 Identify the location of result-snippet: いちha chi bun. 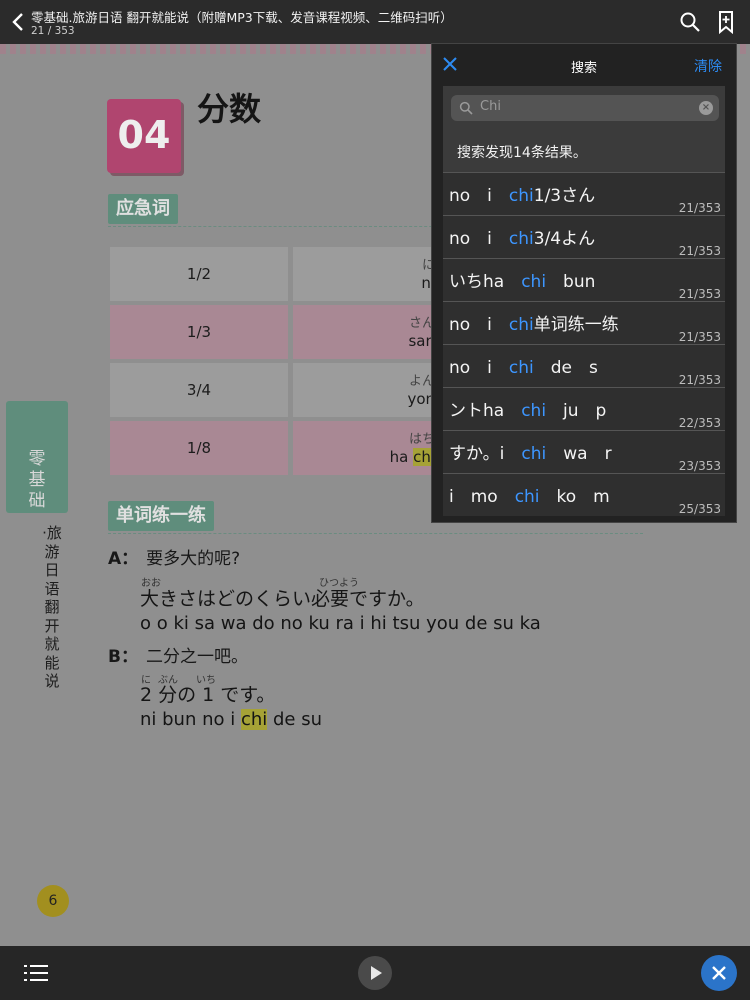
(522, 279).